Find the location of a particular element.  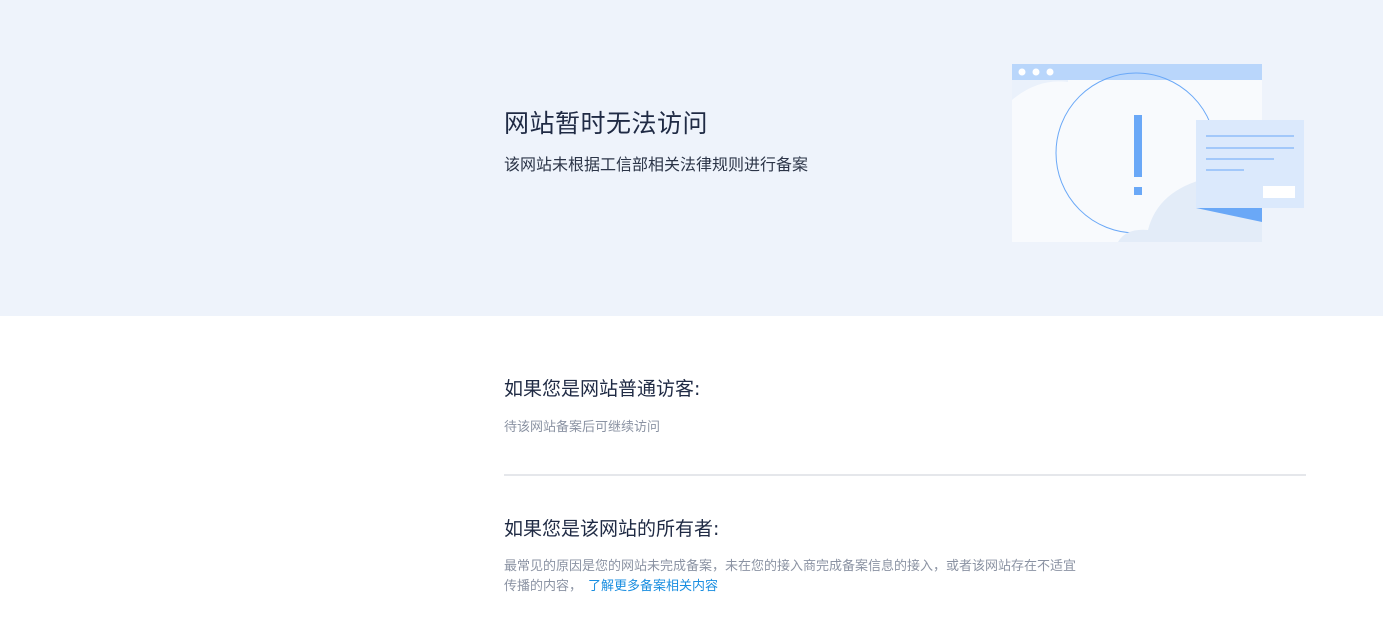

learn-more-link: 了解更多备案相关内容 is located at coordinates (653, 586).